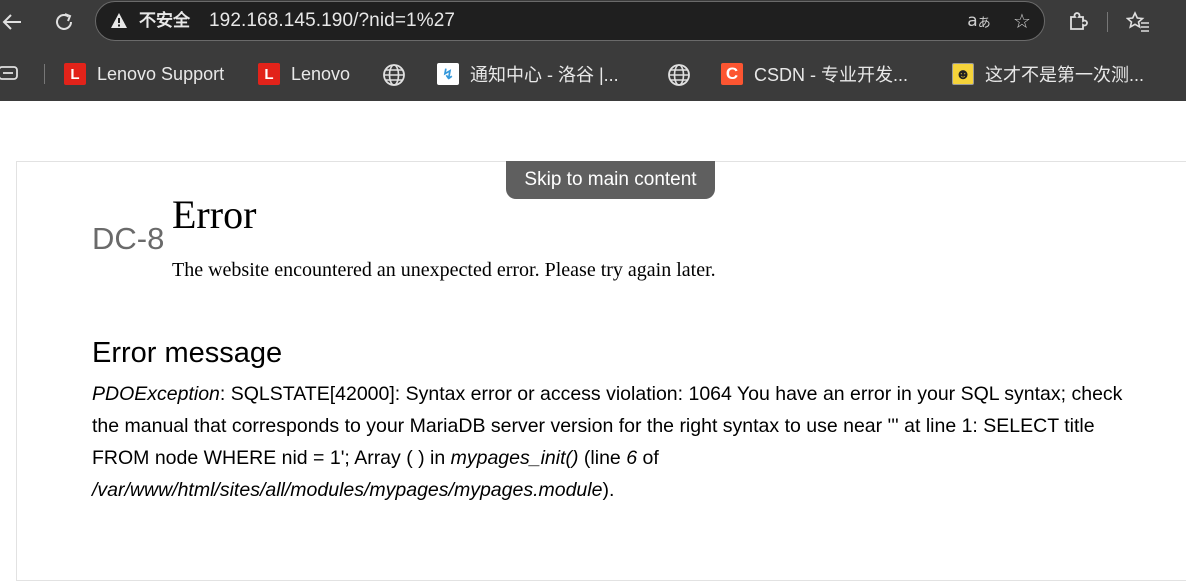 Image resolution: width=1186 pixels, height=581 pixels. Describe the element at coordinates (332, 21) in the screenshot. I see `url-text: 192.168.145.190/?nid=1%27` at that location.